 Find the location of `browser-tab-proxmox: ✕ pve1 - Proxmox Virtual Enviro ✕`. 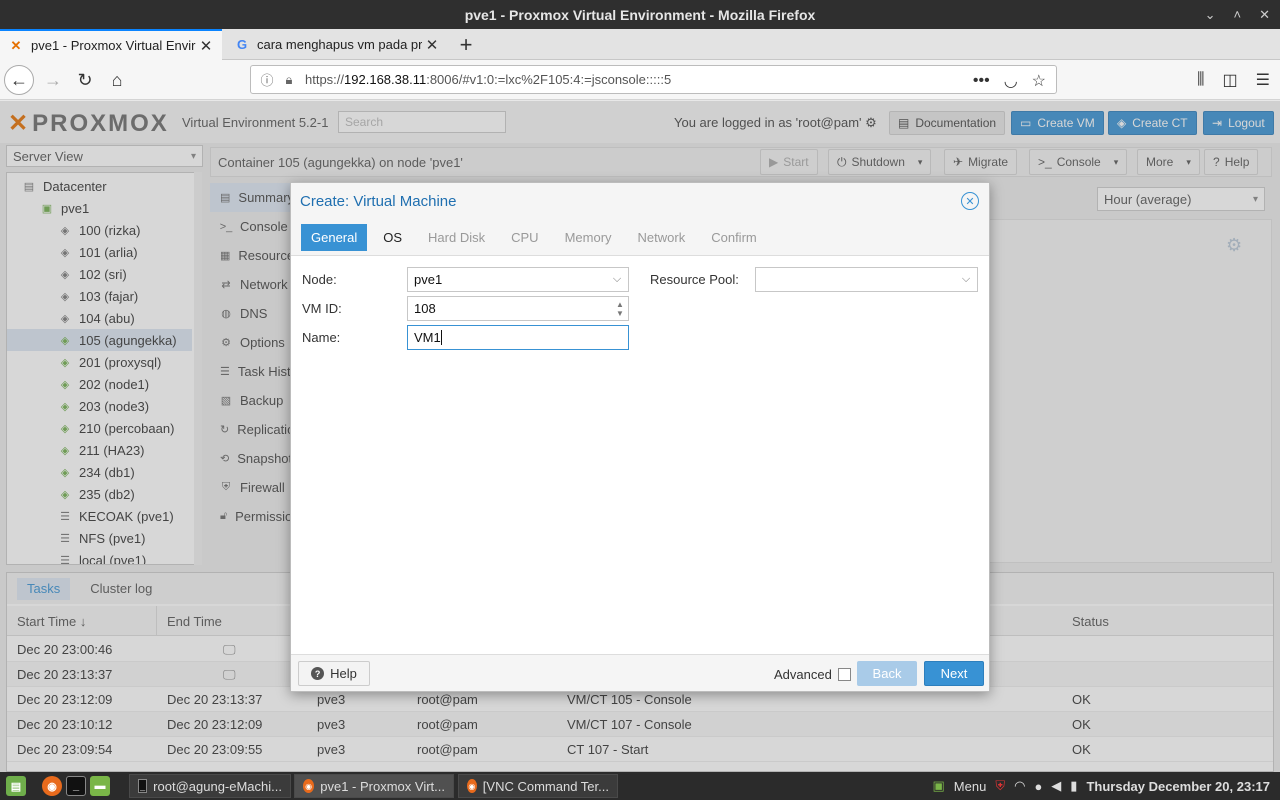

browser-tab-proxmox: ✕ pve1 - Proxmox Virtual Enviro ✕ is located at coordinates (111, 44).